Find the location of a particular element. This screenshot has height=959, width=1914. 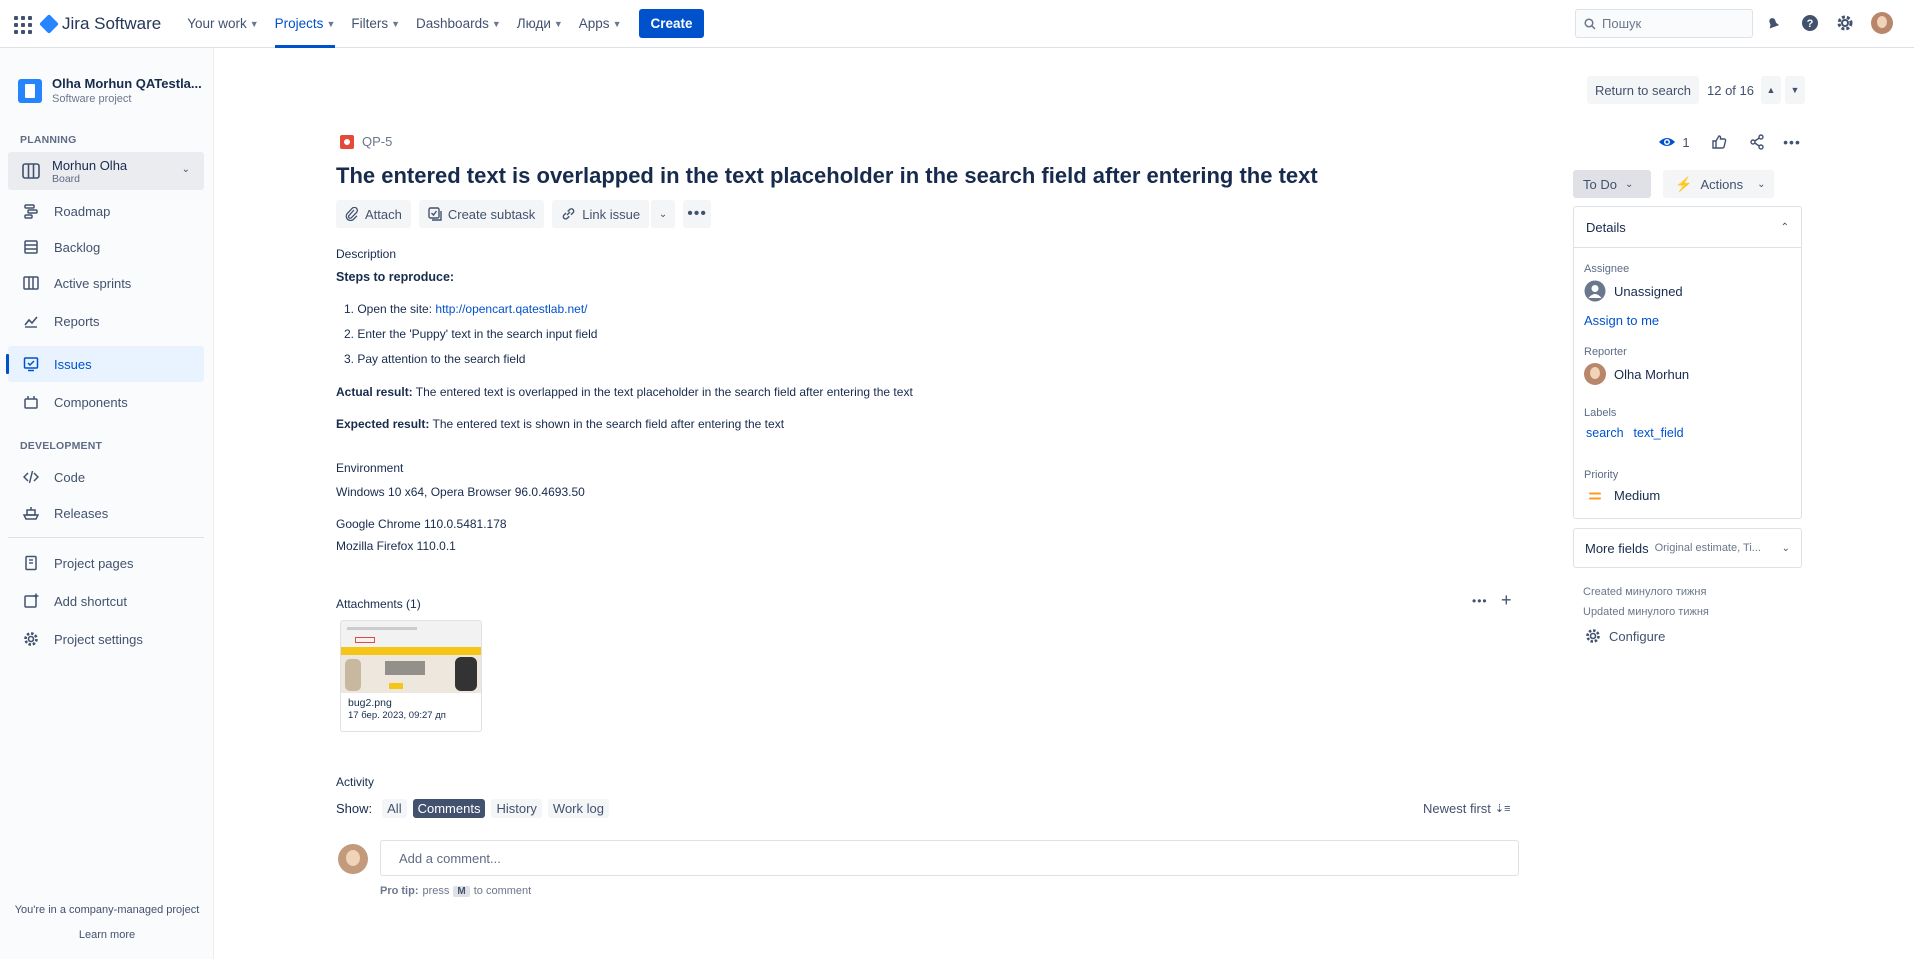

nav-projects: Projects ▼ is located at coordinates (305, 24).